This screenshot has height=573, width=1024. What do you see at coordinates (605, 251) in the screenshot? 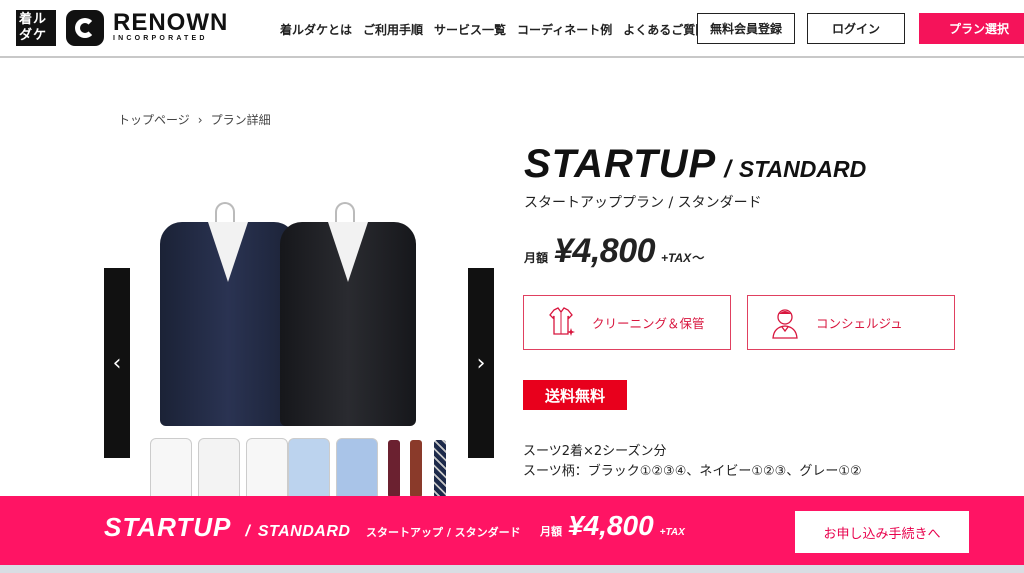
I see `price-amount: ¥4,800` at bounding box center [605, 251].